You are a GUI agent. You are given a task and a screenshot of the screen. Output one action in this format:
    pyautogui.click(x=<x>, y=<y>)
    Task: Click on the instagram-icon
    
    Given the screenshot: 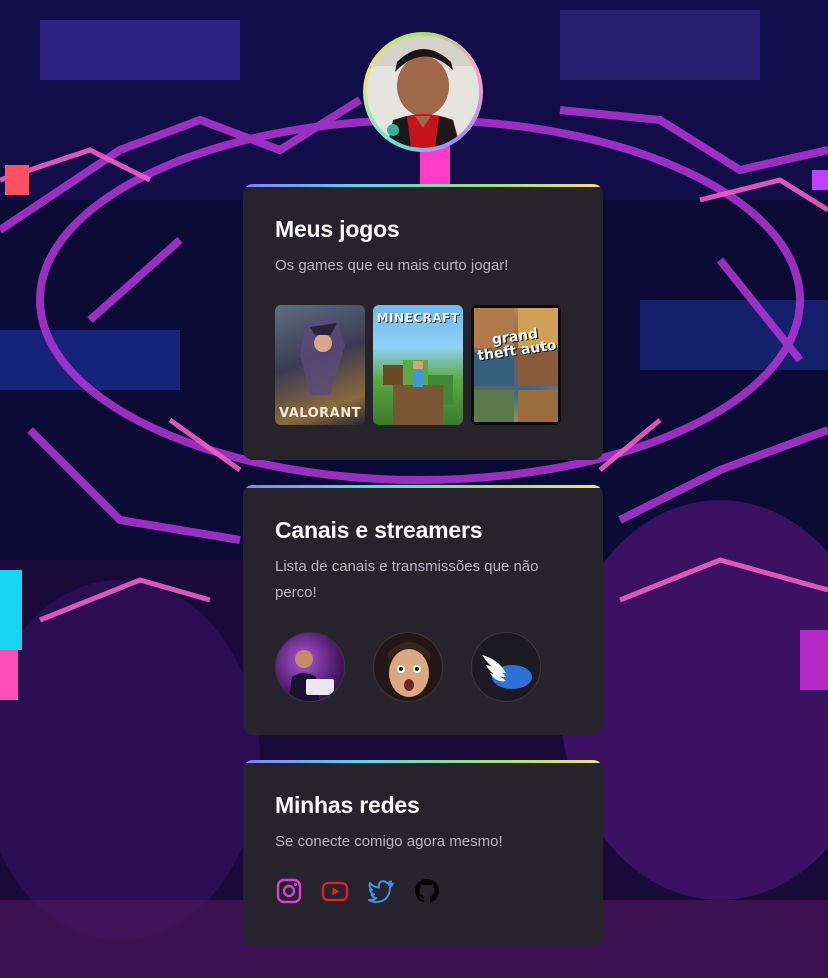 What is the action you would take?
    pyautogui.click(x=289, y=891)
    